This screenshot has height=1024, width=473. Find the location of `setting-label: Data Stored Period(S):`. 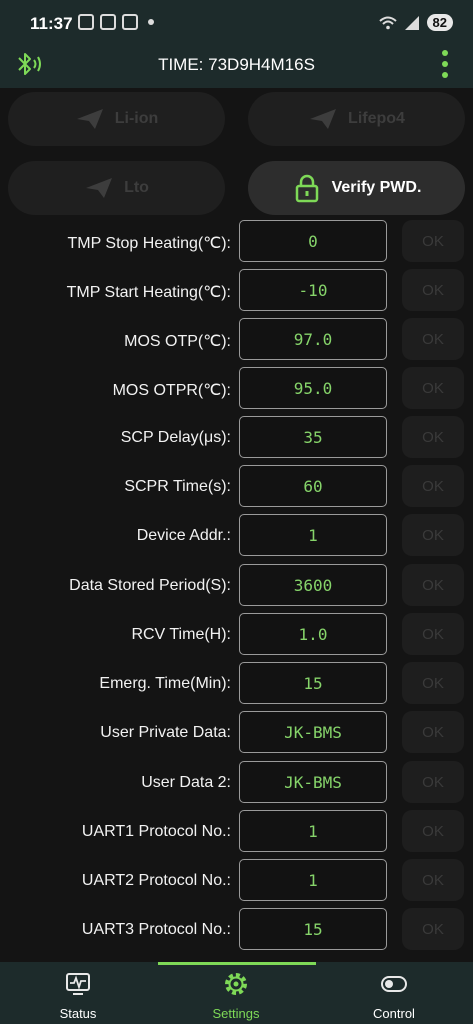

setting-label: Data Stored Period(S): is located at coordinates (150, 585).